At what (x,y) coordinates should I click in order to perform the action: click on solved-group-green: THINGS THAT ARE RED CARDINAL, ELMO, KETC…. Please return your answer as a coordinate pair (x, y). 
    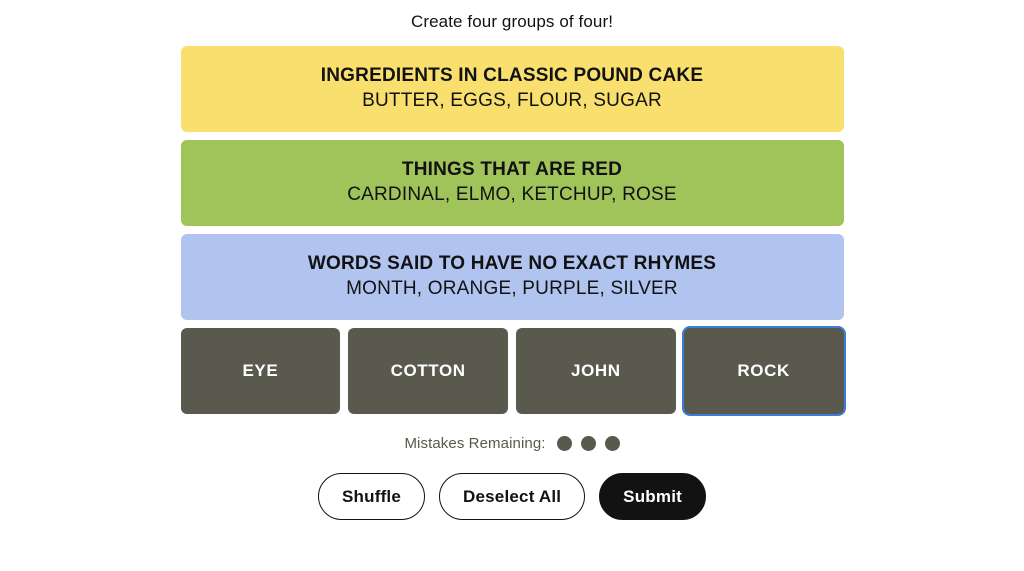
    Looking at the image, I should click on (512, 183).